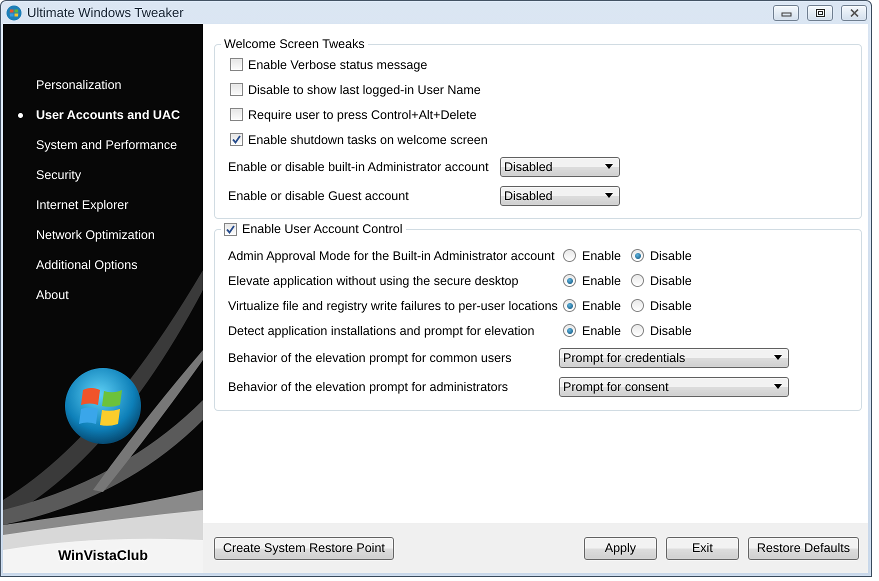 This screenshot has height=581, width=879. I want to click on sidebar-item: About, so click(103, 295).